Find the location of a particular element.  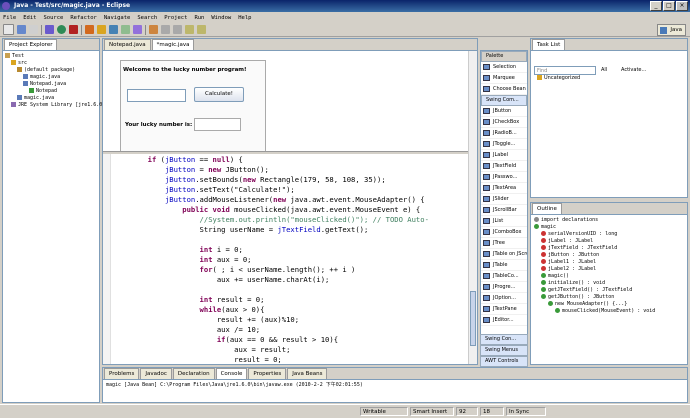

palette-component: JTextArea is located at coordinates (504, 188).